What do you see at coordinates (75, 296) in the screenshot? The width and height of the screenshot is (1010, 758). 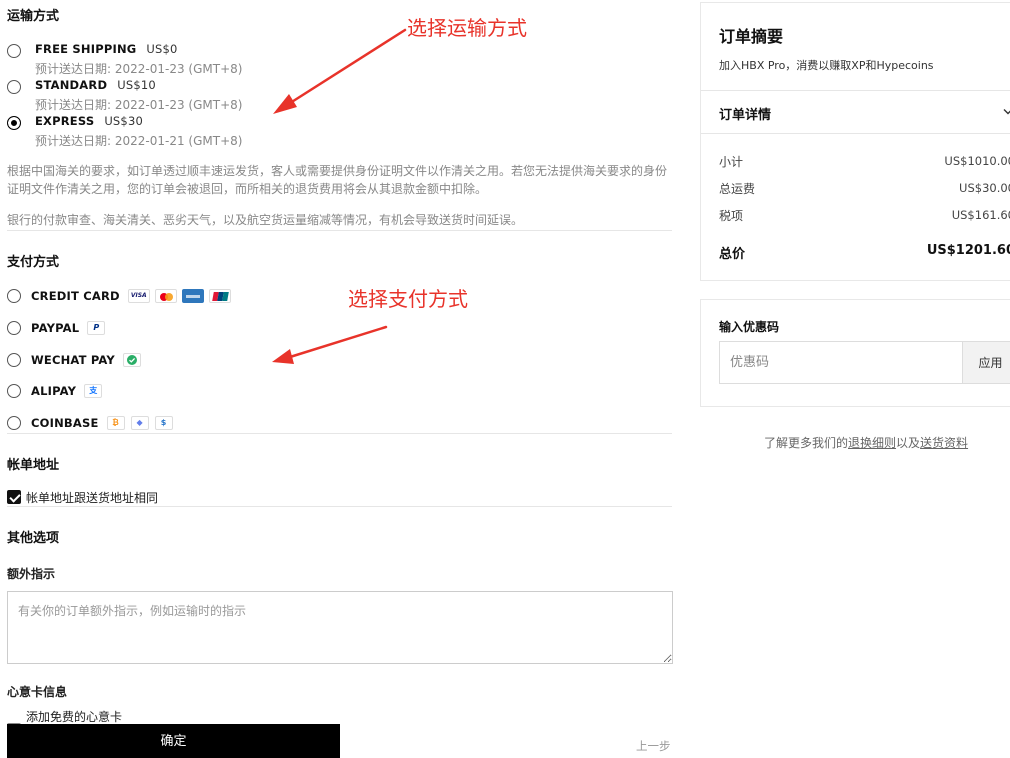 I see `payment-option-label: CREDIT CARD` at bounding box center [75, 296].